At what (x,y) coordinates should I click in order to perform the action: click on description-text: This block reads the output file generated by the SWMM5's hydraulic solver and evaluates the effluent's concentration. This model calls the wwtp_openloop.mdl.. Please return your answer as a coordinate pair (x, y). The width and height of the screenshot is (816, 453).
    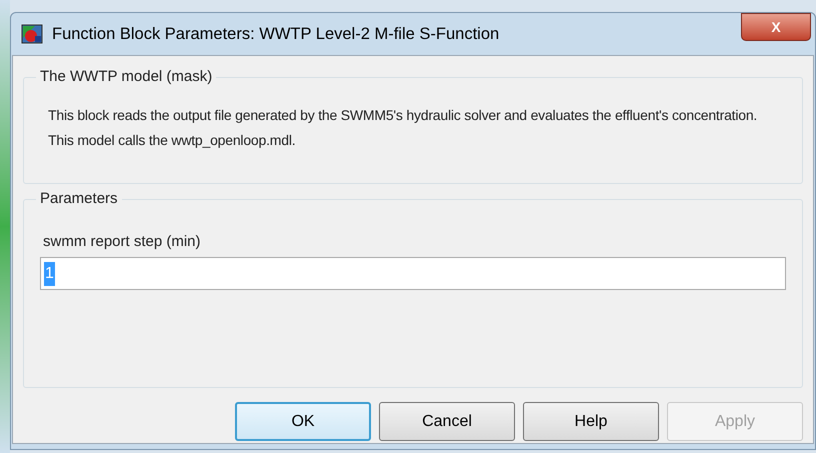
    Looking at the image, I should click on (403, 128).